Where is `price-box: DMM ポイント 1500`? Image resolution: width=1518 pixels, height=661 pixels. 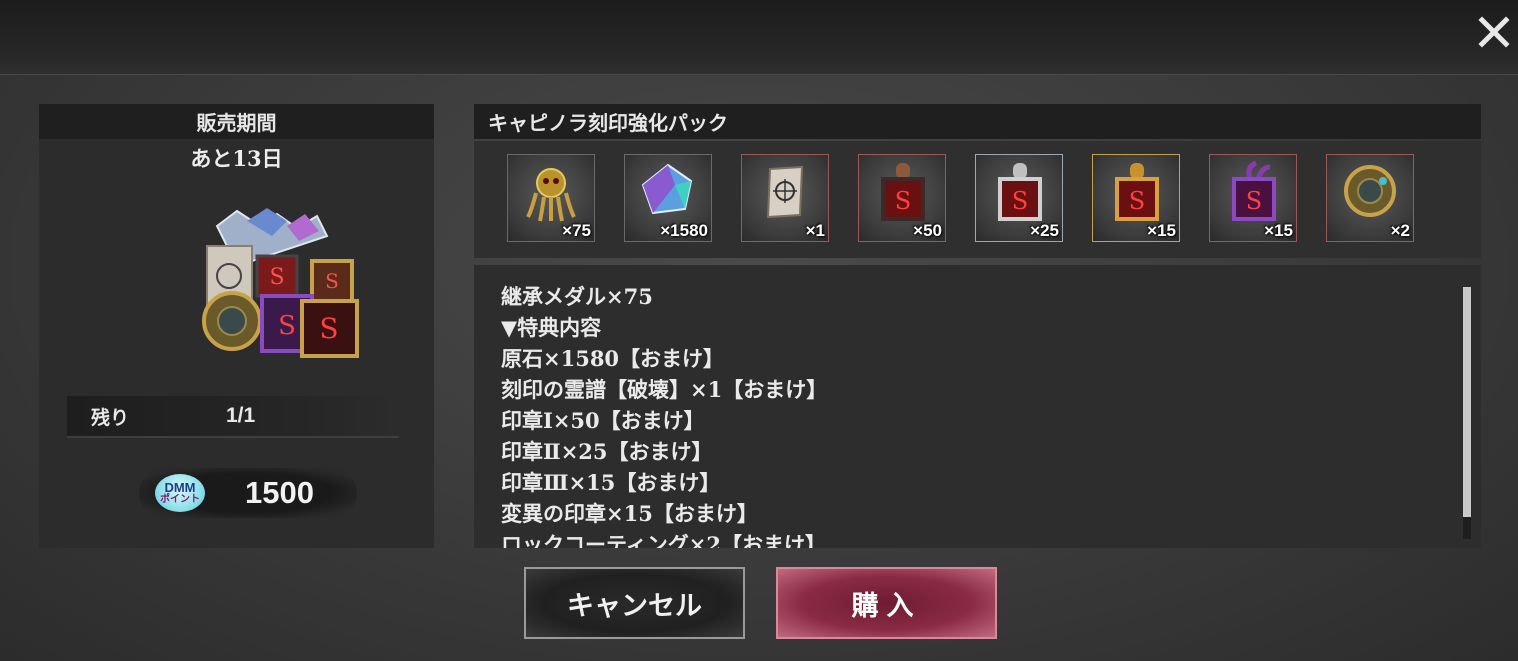 price-box: DMM ポイント 1500 is located at coordinates (248, 493).